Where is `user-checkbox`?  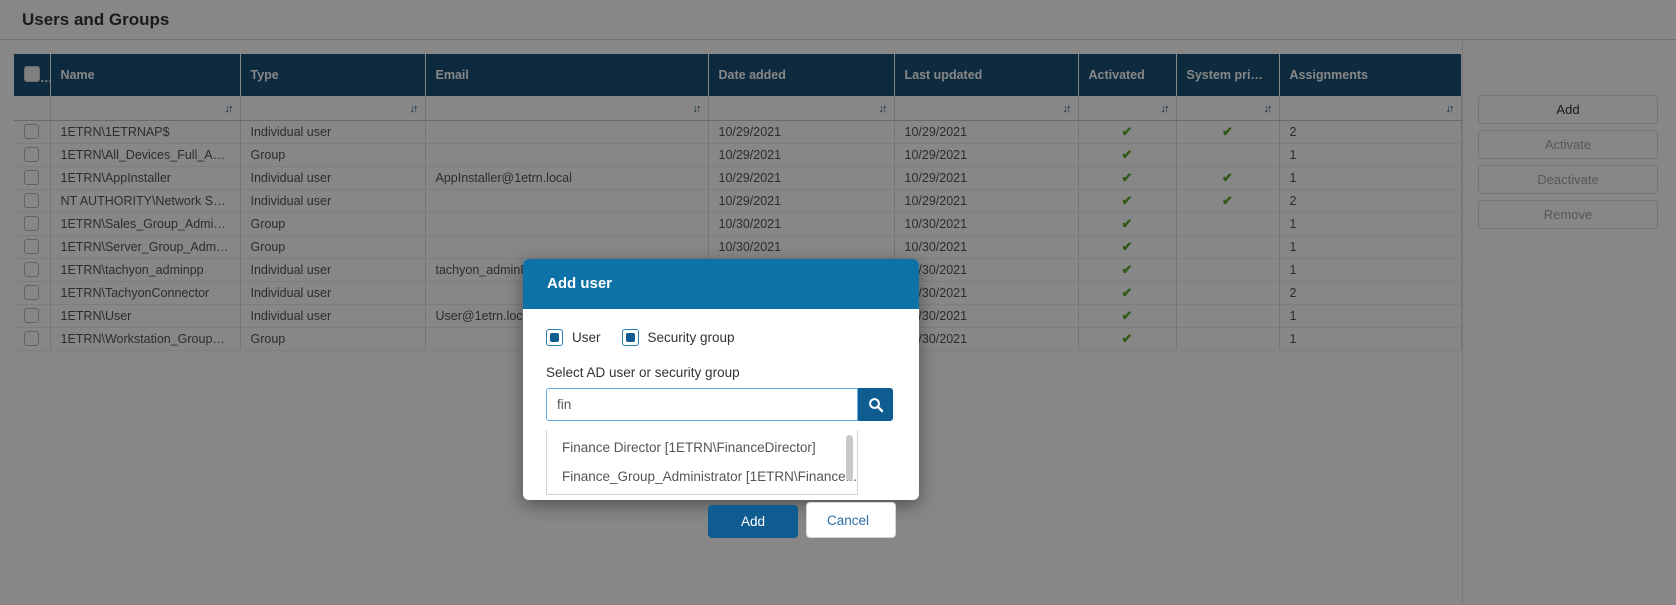 user-checkbox is located at coordinates (554, 337).